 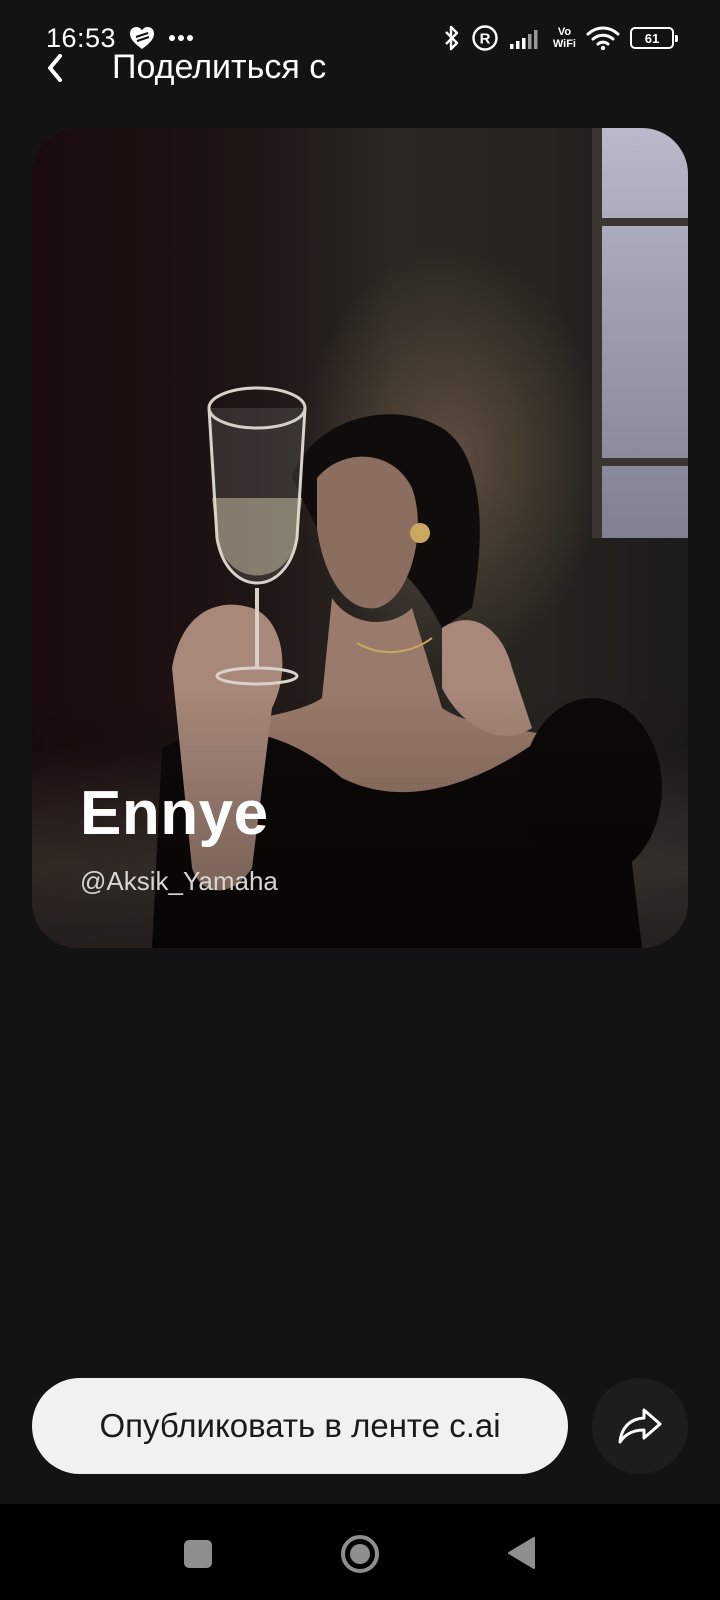 I want to click on chevron-left-icon, so click(x=56, y=68).